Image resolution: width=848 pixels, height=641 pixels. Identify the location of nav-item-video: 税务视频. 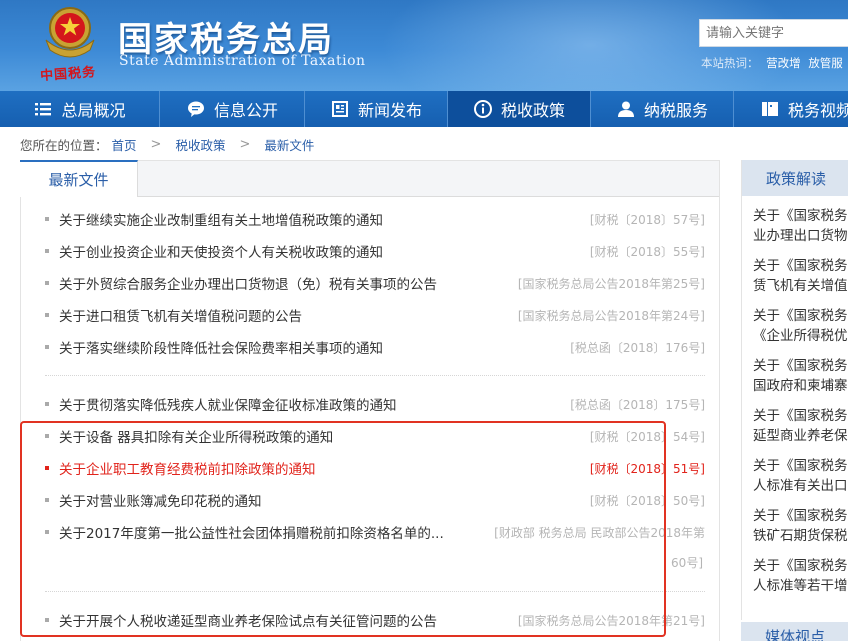
(791, 109).